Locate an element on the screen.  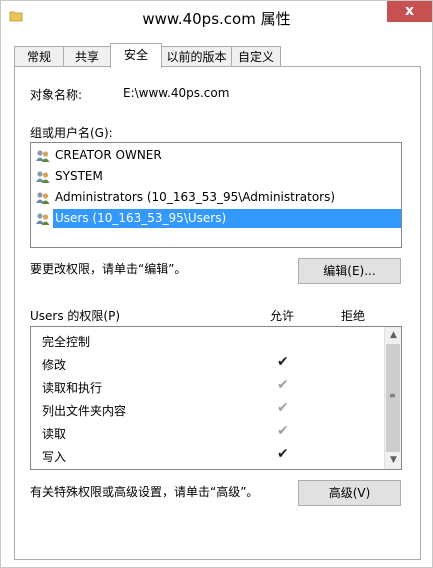
tab-security: 安全 is located at coordinates (136, 55).